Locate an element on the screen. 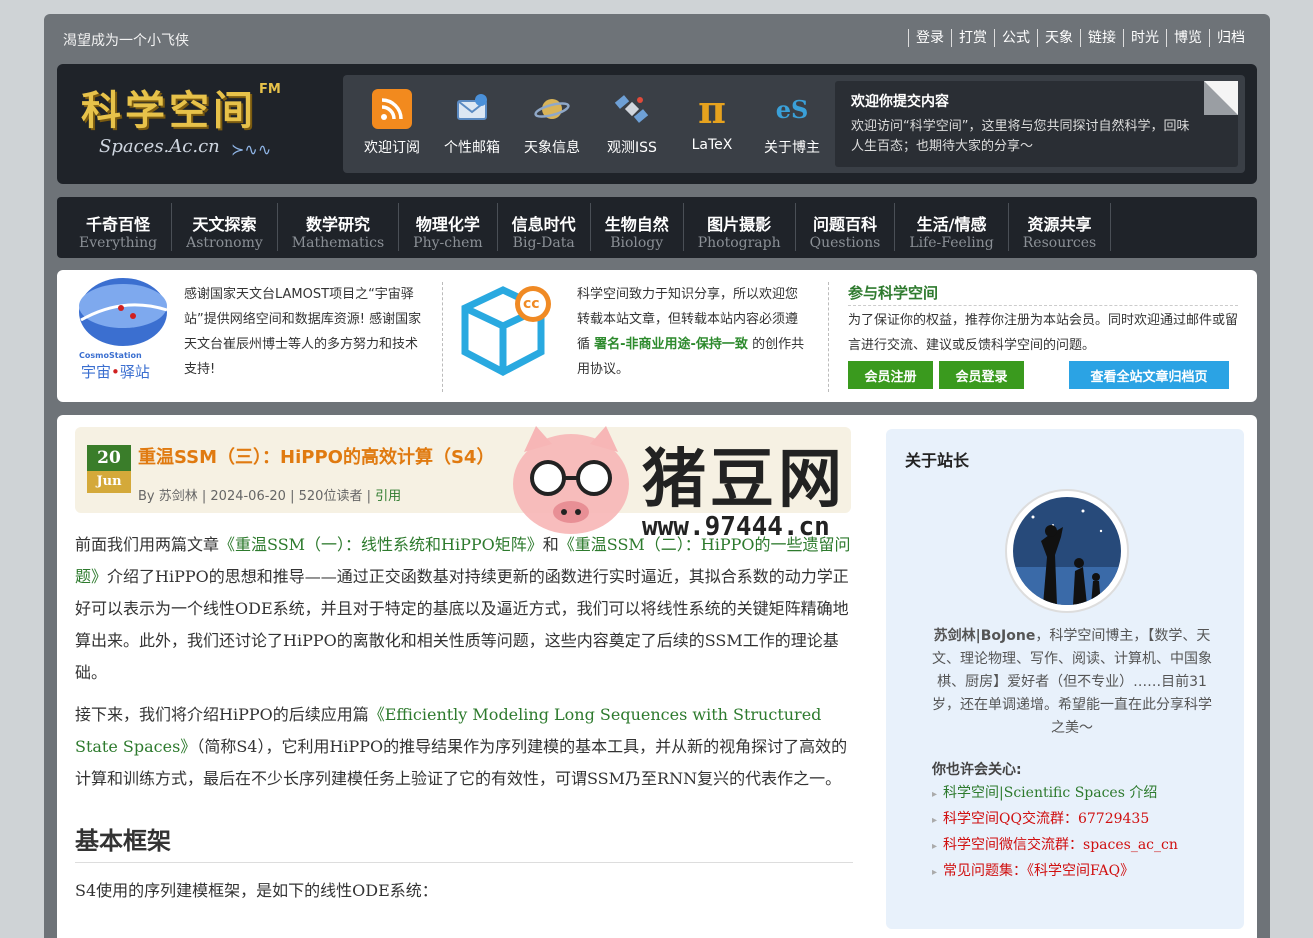  nav-item-astronomy: 天文探索Astronomy is located at coordinates (225, 227).